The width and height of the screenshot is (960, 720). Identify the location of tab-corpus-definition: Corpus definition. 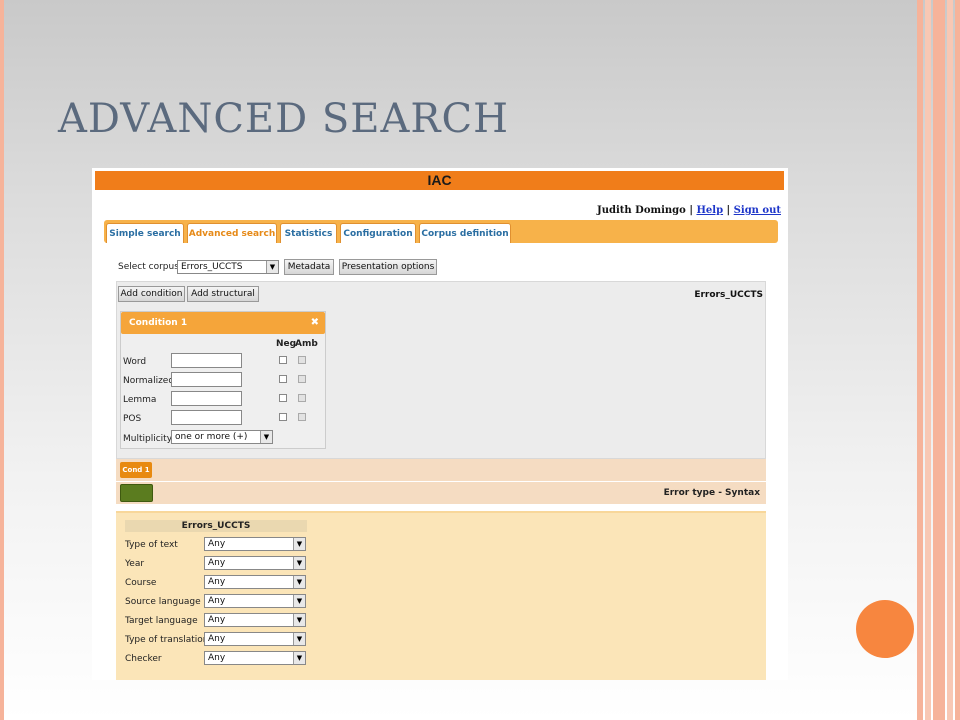
(465, 233).